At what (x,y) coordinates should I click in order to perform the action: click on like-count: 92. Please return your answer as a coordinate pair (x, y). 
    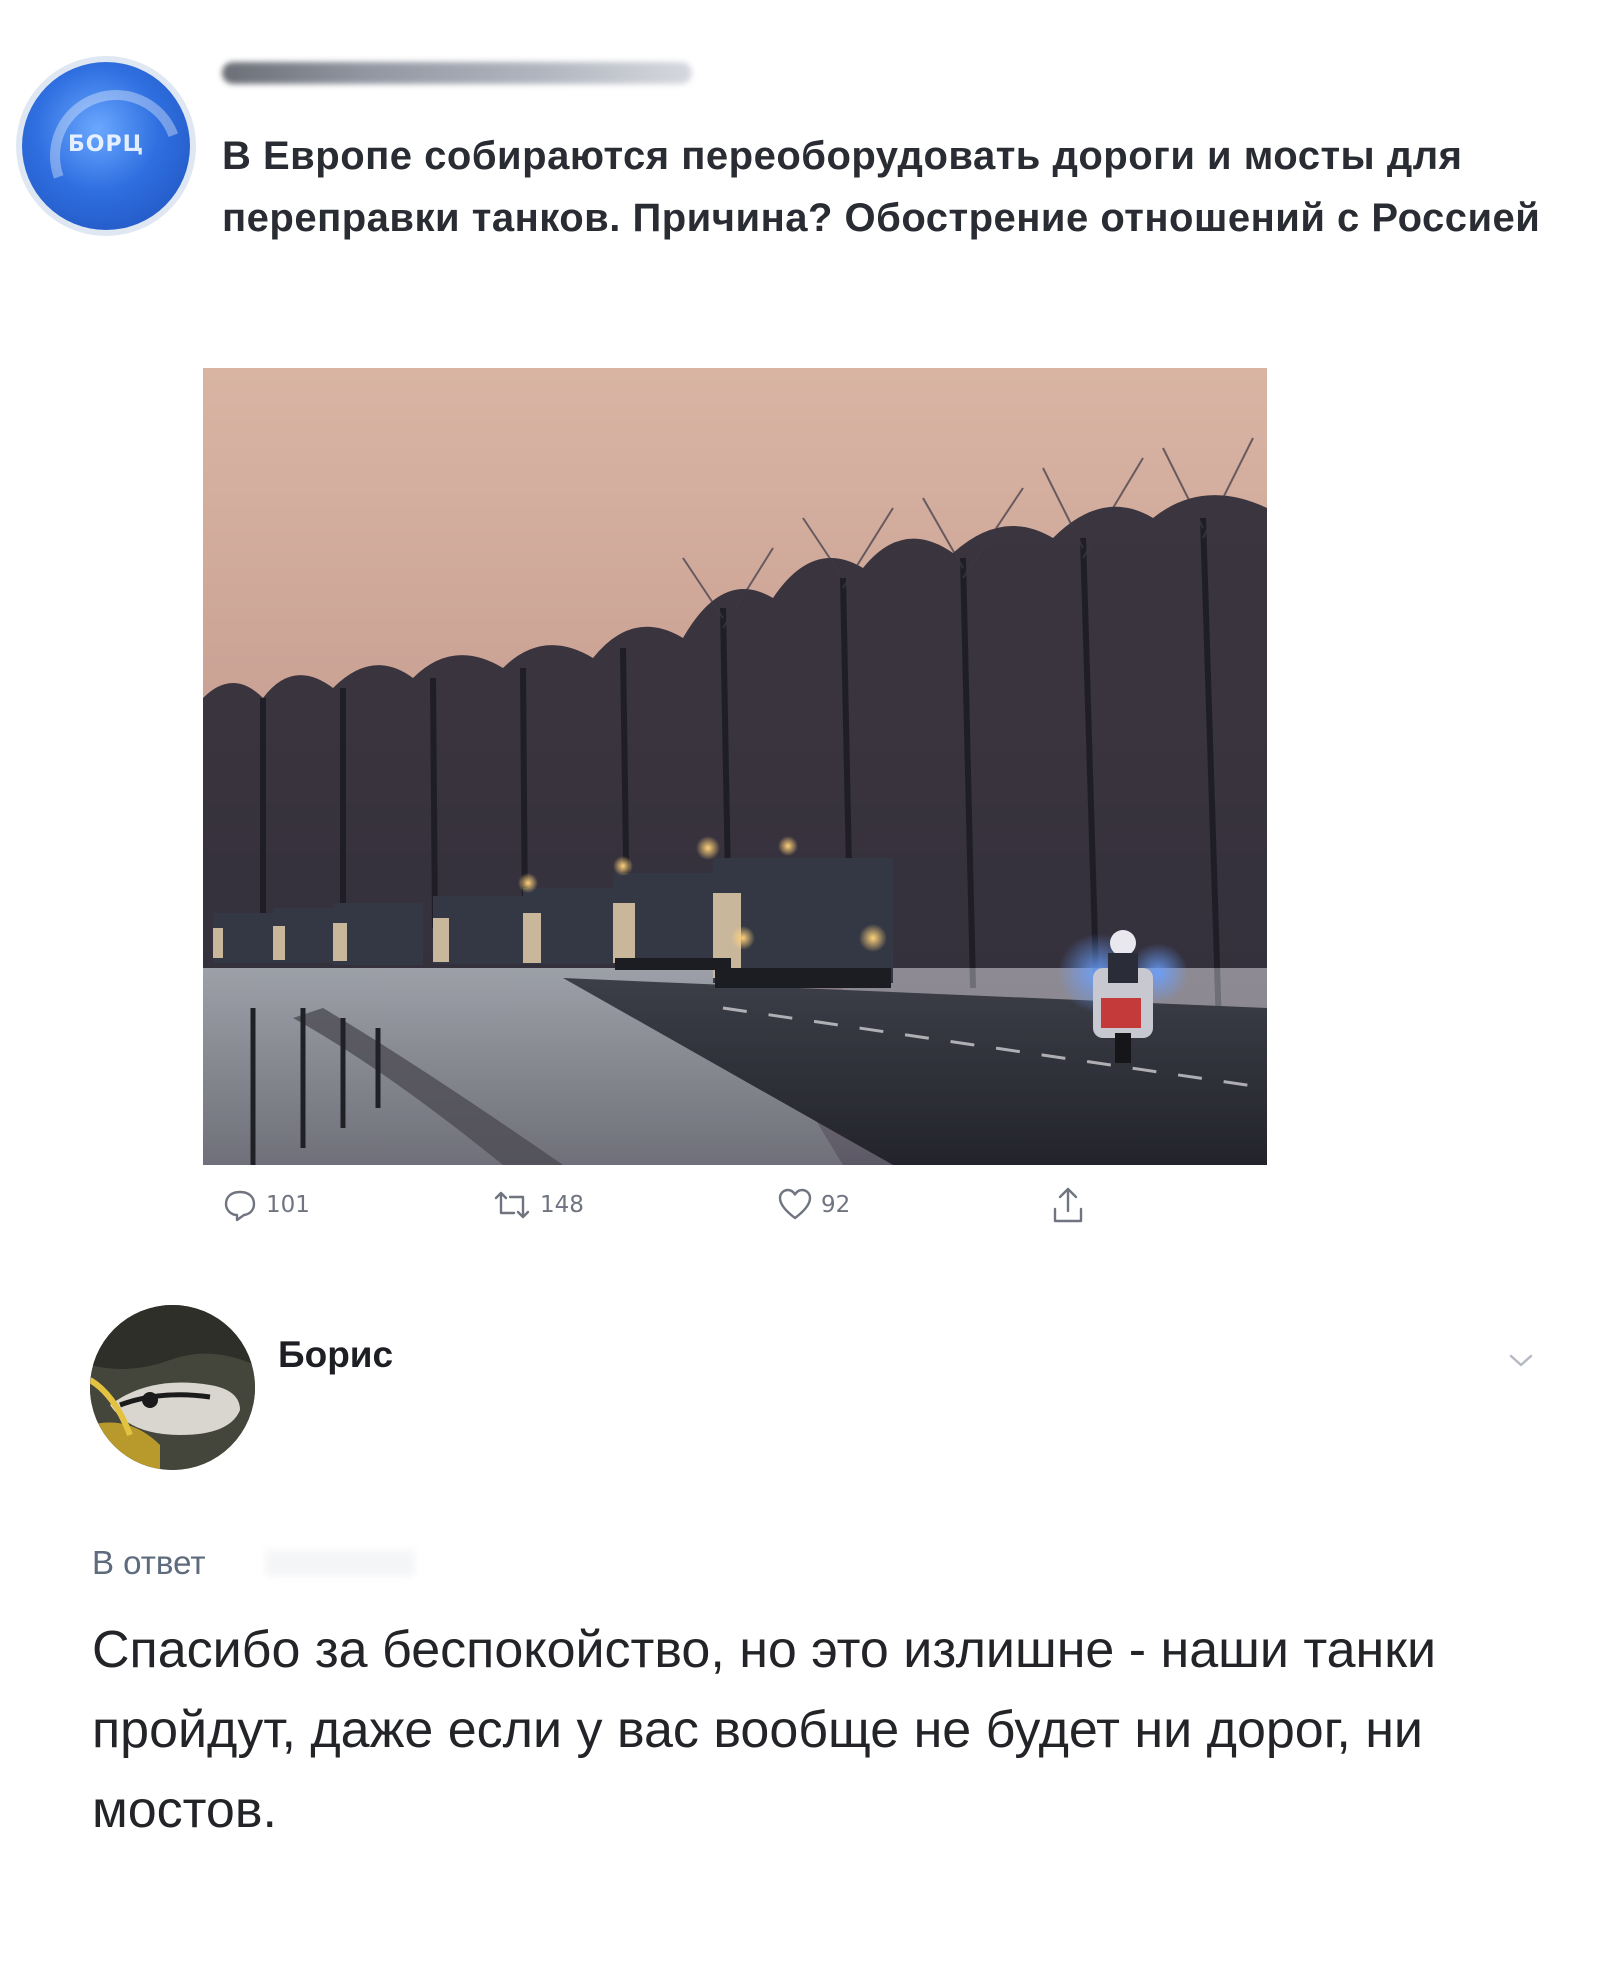
    Looking at the image, I should click on (836, 1205).